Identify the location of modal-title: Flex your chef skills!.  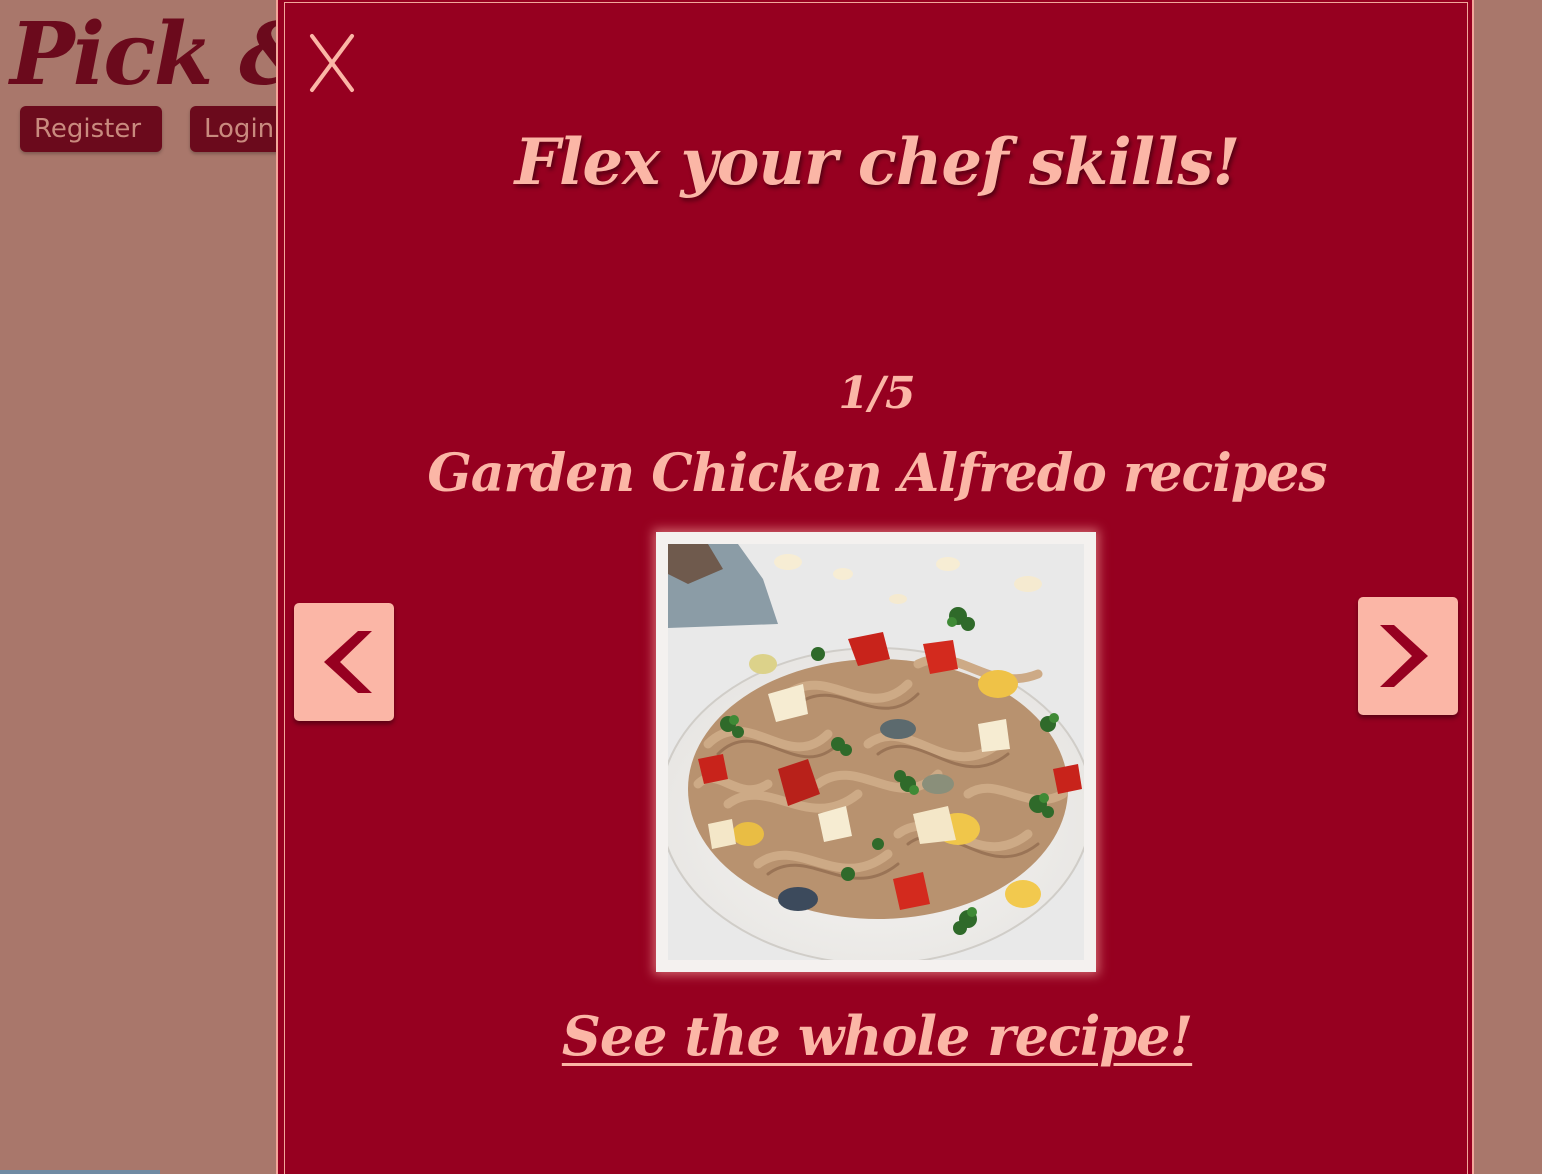
(877, 162).